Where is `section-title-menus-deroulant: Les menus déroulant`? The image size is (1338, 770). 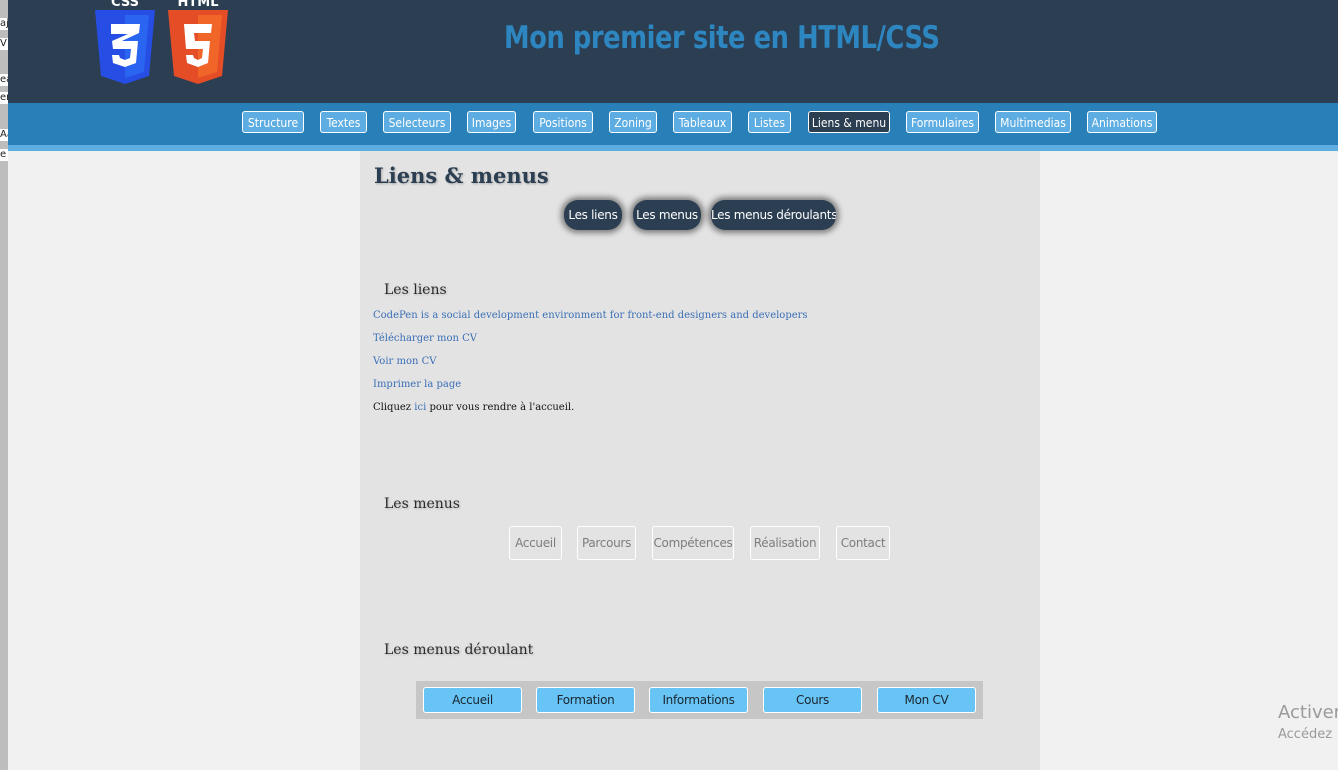 section-title-menus-deroulant: Les menus déroulant is located at coordinates (459, 650).